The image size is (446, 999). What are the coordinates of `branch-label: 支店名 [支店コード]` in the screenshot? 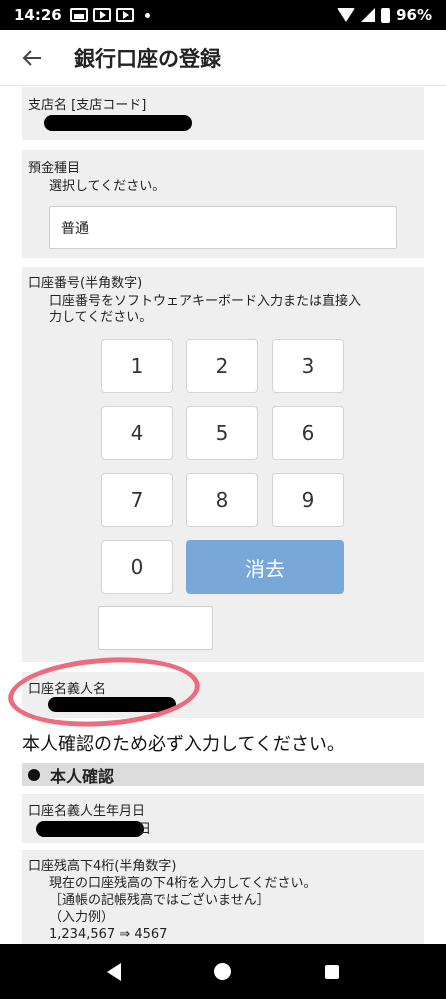 It's located at (87, 105).